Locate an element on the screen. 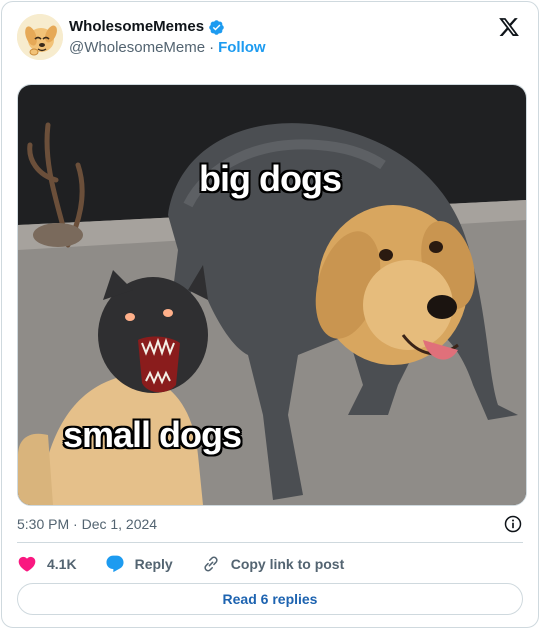 The width and height of the screenshot is (540, 630). caption-top: big dogs is located at coordinates (270, 178).